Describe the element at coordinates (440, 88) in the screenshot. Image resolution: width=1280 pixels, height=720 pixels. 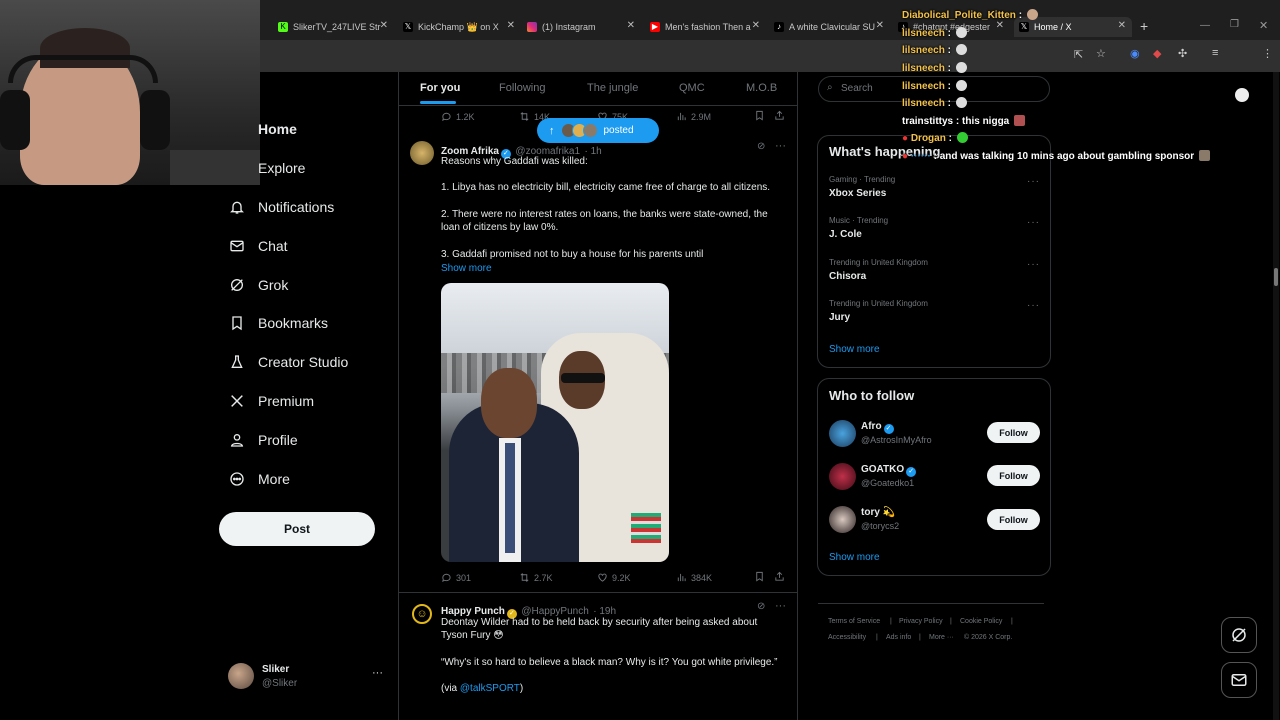
I see `tab-for-you: For you` at that location.